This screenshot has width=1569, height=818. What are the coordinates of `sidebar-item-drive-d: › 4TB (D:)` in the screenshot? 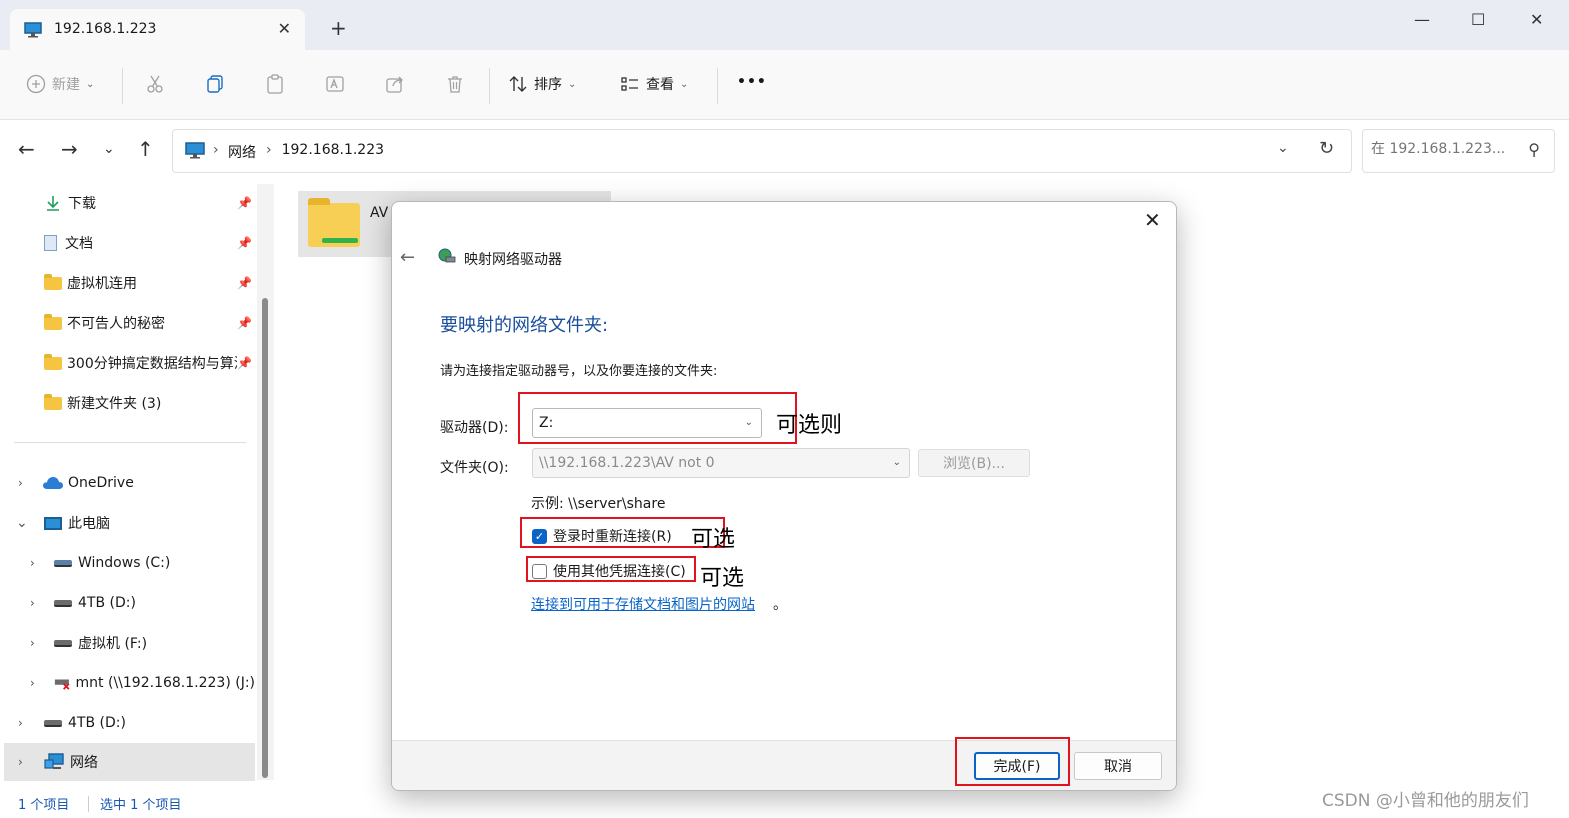 It's located at (127, 603).